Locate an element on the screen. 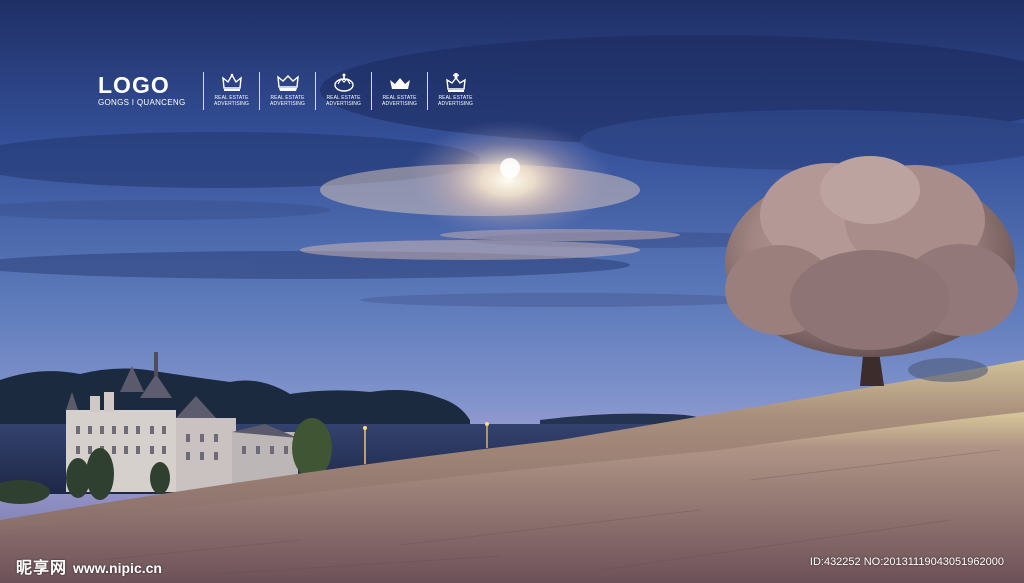 The width and height of the screenshot is (1024, 583). watermark-brand: 昵享网 www.nipic.cn is located at coordinates (89, 566).